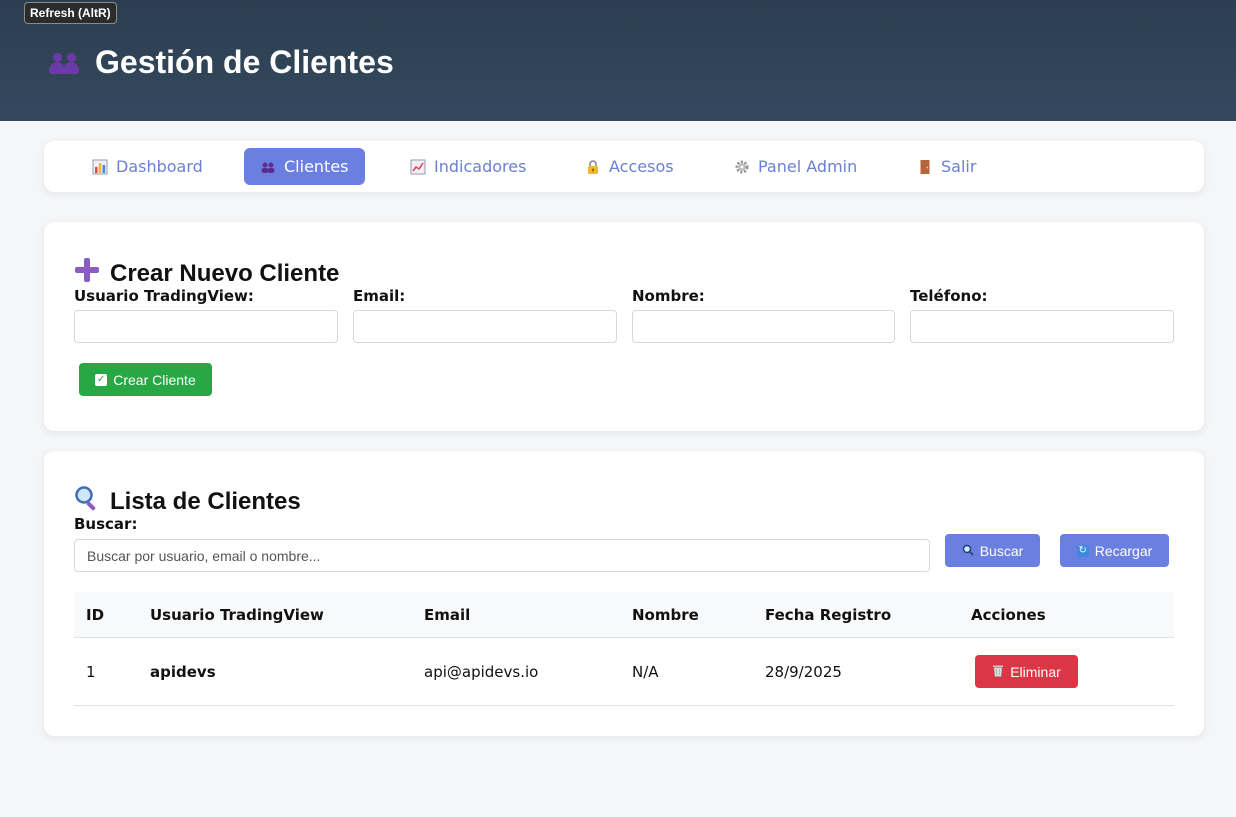 The height and width of the screenshot is (817, 1236). Describe the element at coordinates (665, 615) in the screenshot. I see `column-header: Nombre` at that location.